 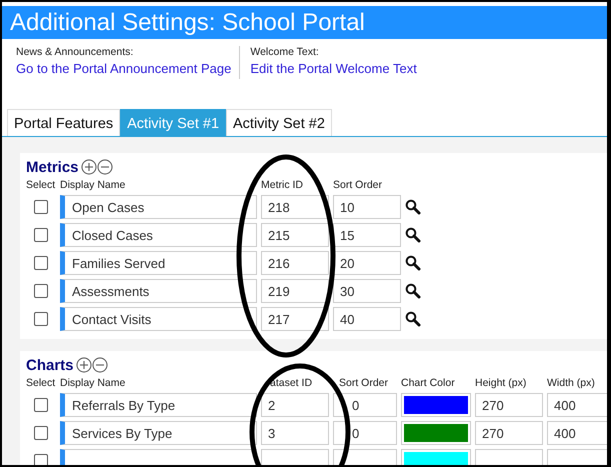 What do you see at coordinates (428, 383) in the screenshot?
I see `column-header: Chart Color` at bounding box center [428, 383].